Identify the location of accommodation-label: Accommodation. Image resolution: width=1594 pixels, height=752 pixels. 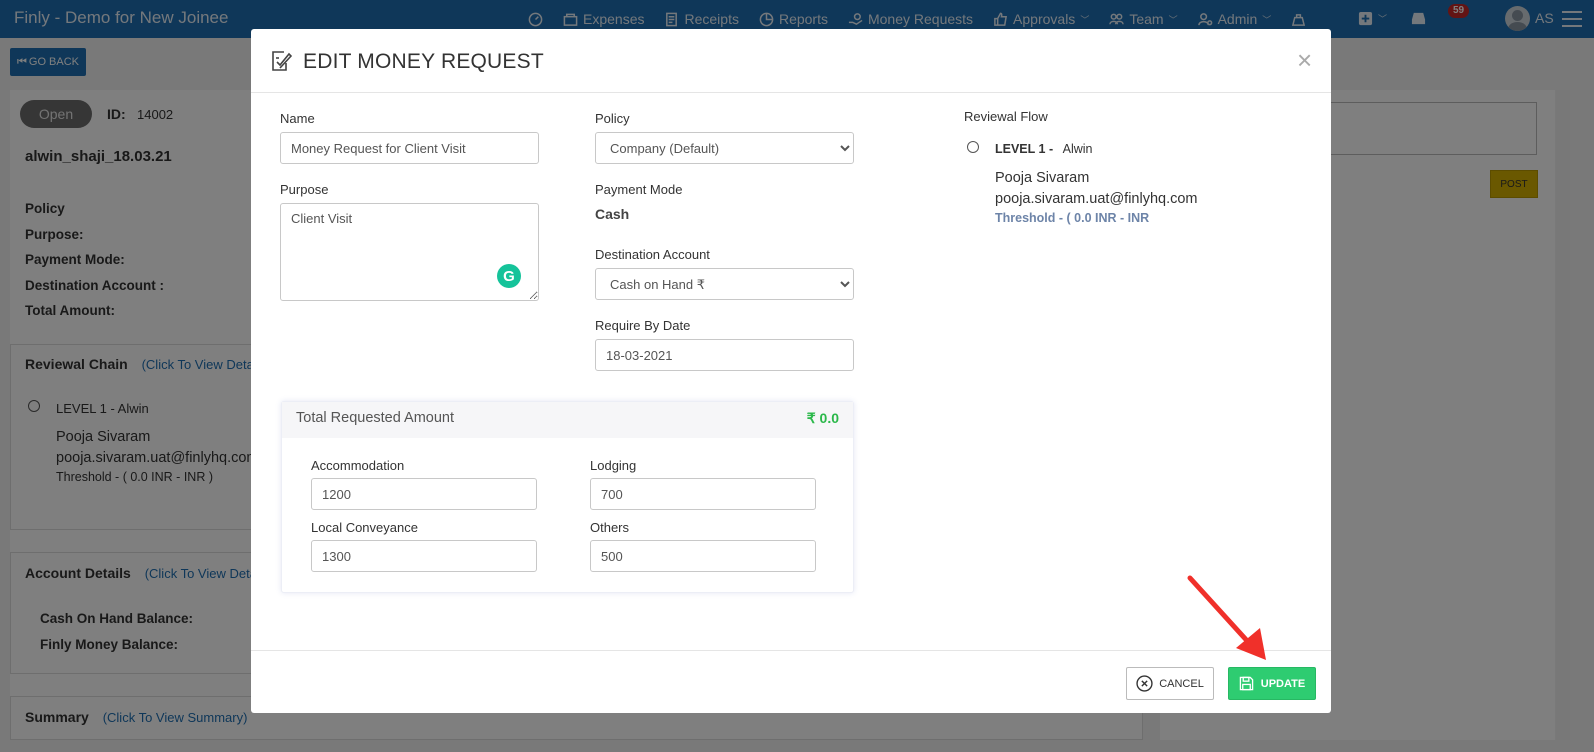
(358, 465).